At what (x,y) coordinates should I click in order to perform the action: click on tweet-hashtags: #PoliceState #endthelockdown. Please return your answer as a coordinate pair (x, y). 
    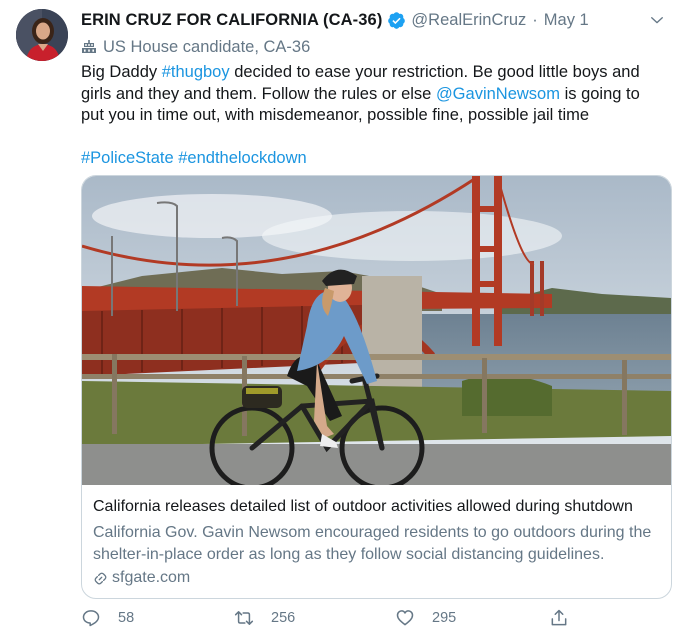
    Looking at the image, I should click on (371, 159).